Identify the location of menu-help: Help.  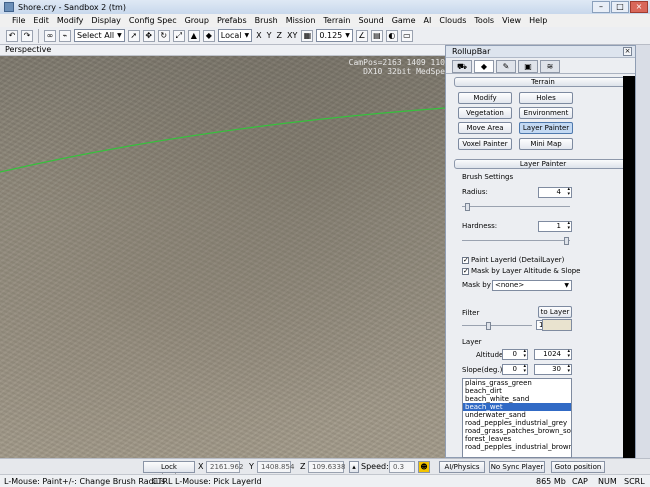
(538, 20).